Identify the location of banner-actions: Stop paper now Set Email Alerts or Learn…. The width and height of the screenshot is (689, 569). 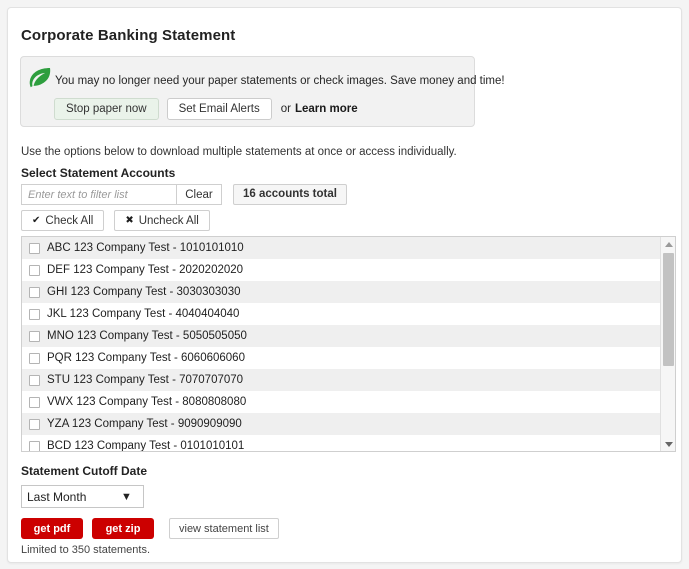
(206, 109).